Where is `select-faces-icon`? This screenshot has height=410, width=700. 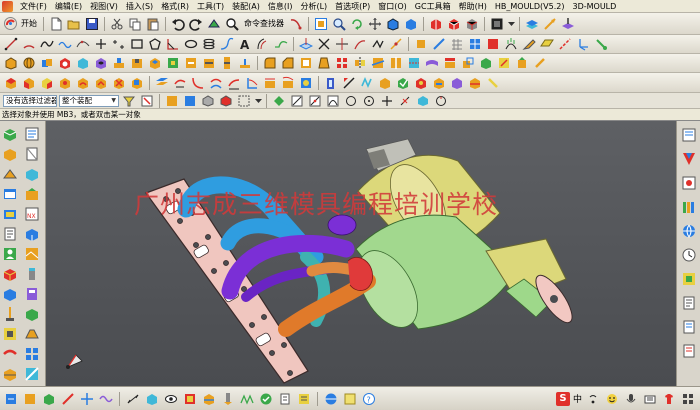
select-faces-icon is located at coordinates (190, 100).